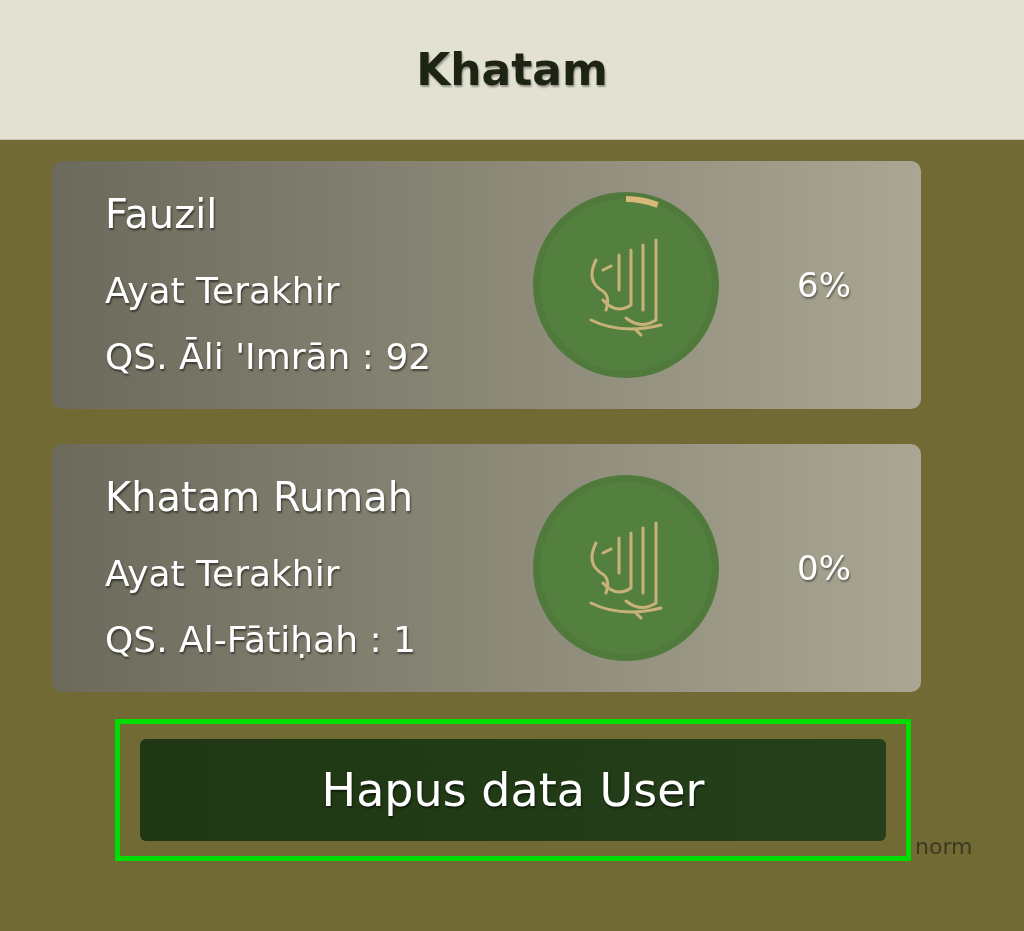 The image size is (1024, 931). What do you see at coordinates (162, 214) in the screenshot?
I see `khatam-name: Fauzil` at bounding box center [162, 214].